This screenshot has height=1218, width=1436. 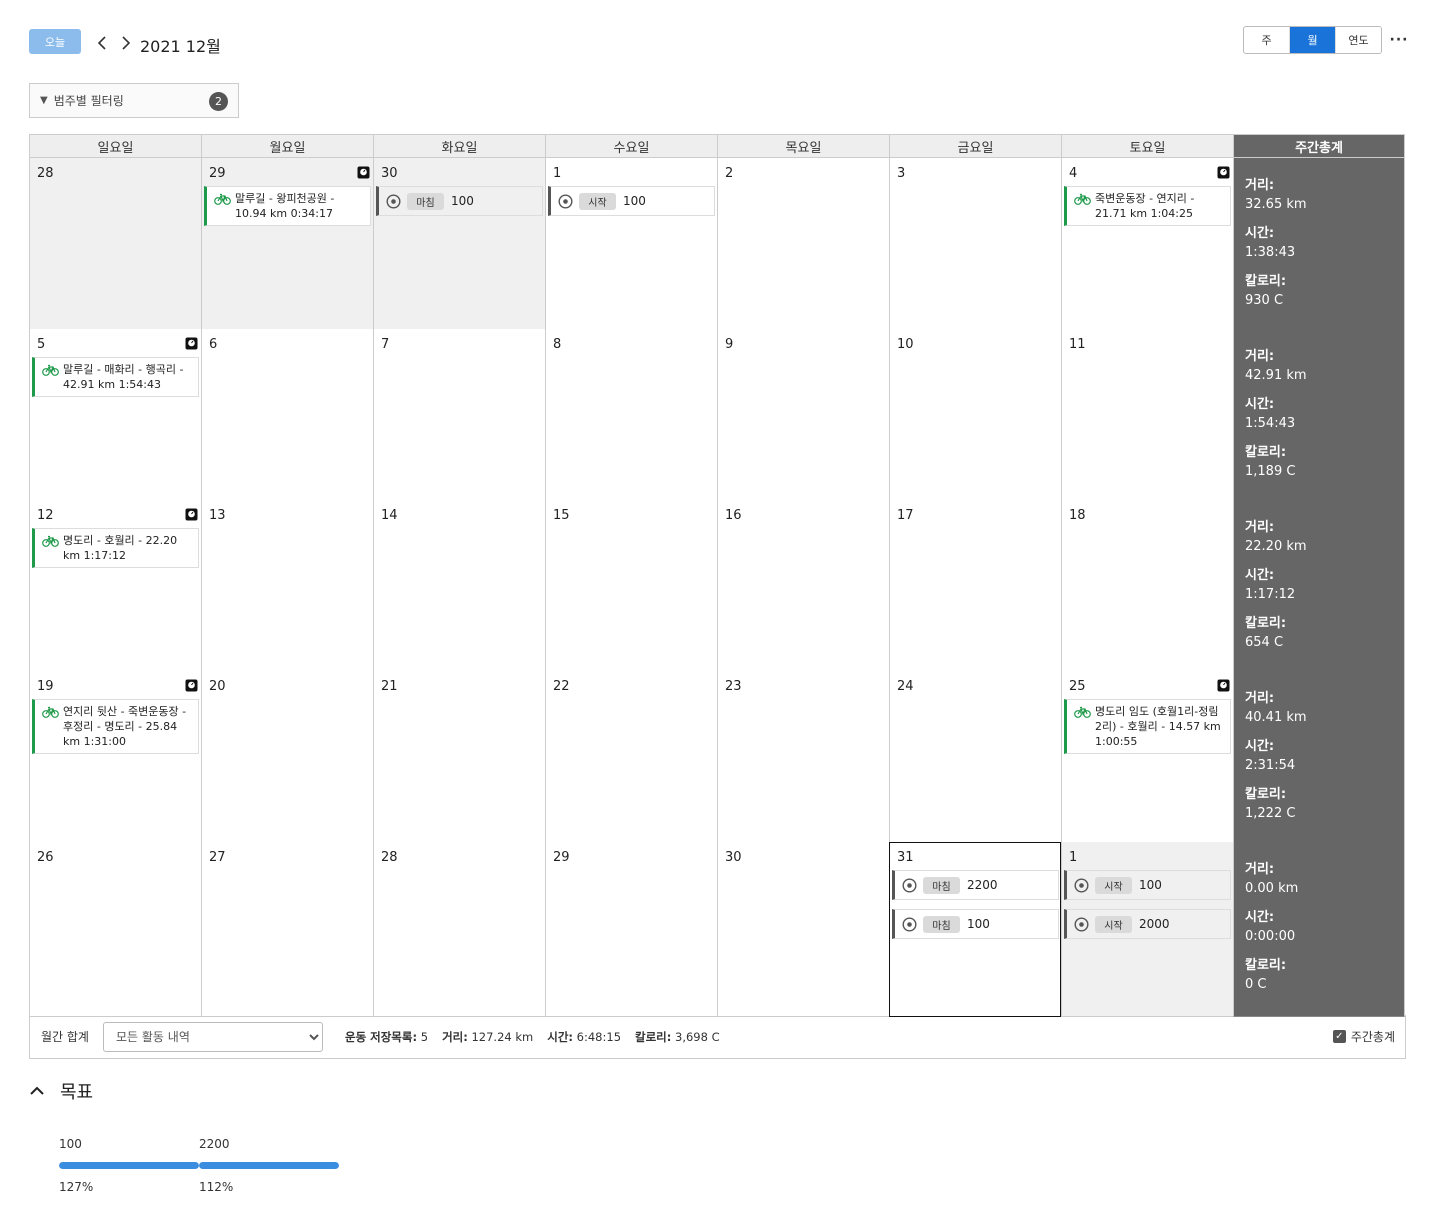 I want to click on weekly-calories-value: 1,189 C, so click(x=1270, y=471).